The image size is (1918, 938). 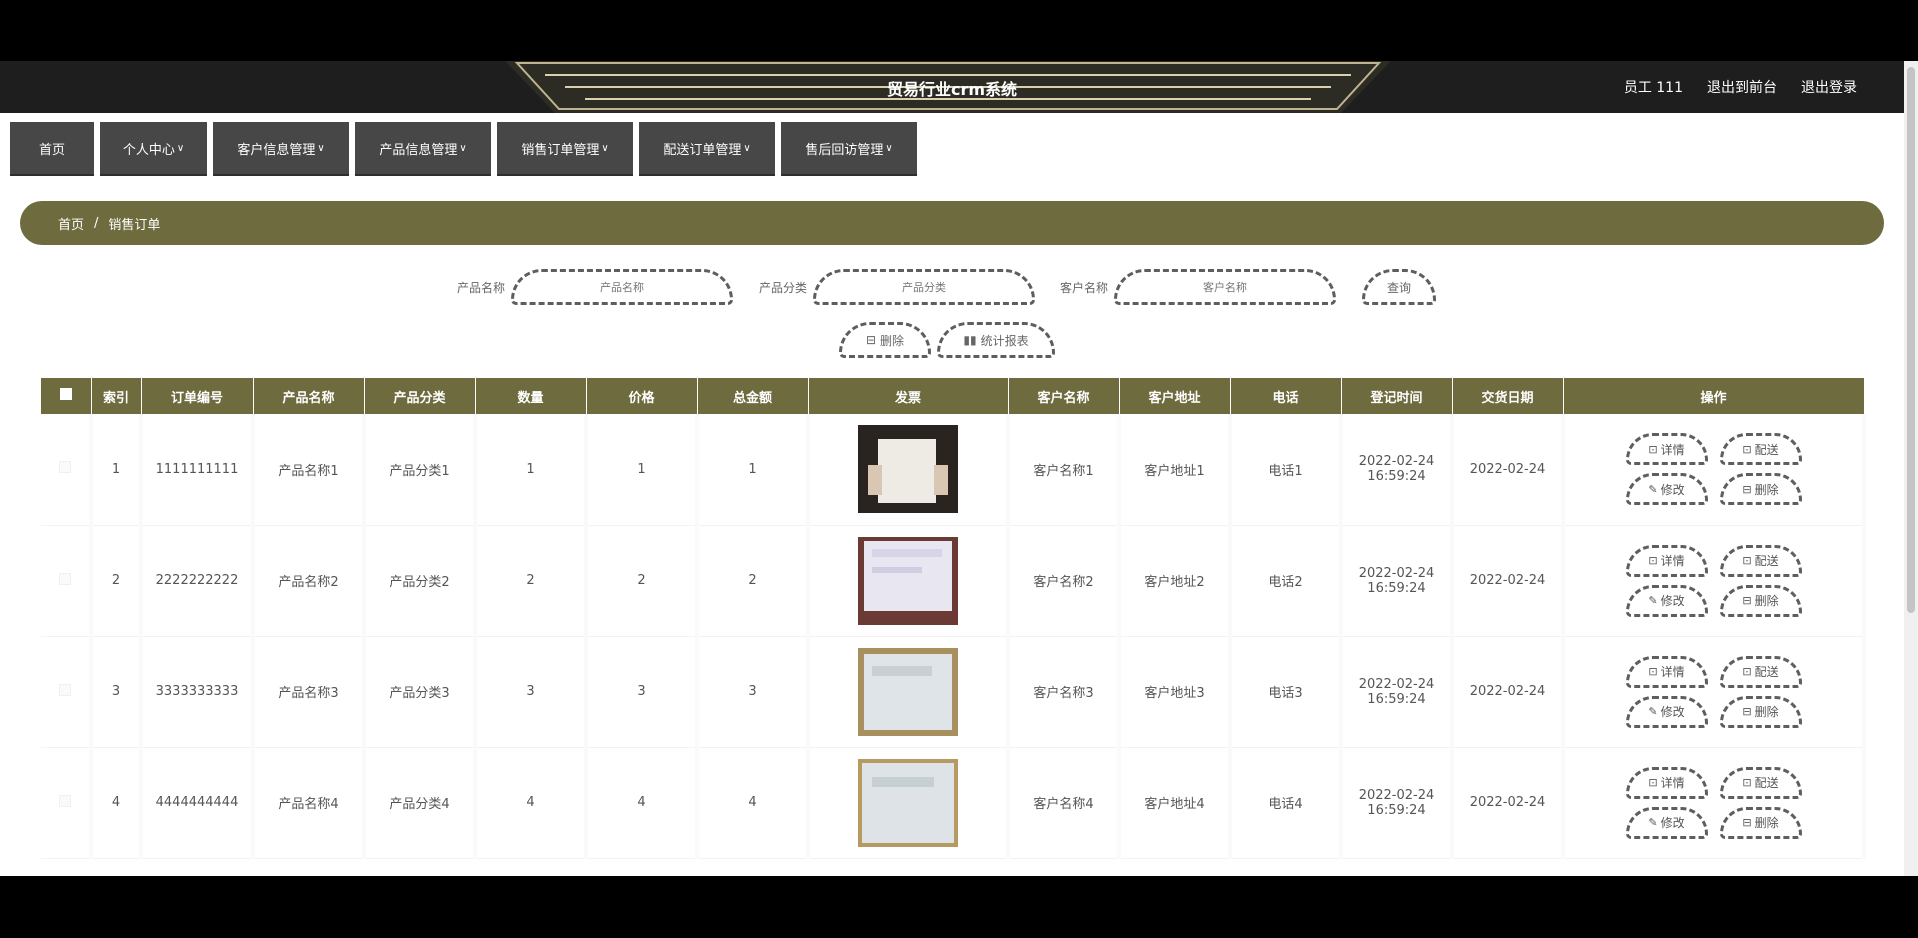 I want to click on cell-product: 产品名称3, so click(x=309, y=692).